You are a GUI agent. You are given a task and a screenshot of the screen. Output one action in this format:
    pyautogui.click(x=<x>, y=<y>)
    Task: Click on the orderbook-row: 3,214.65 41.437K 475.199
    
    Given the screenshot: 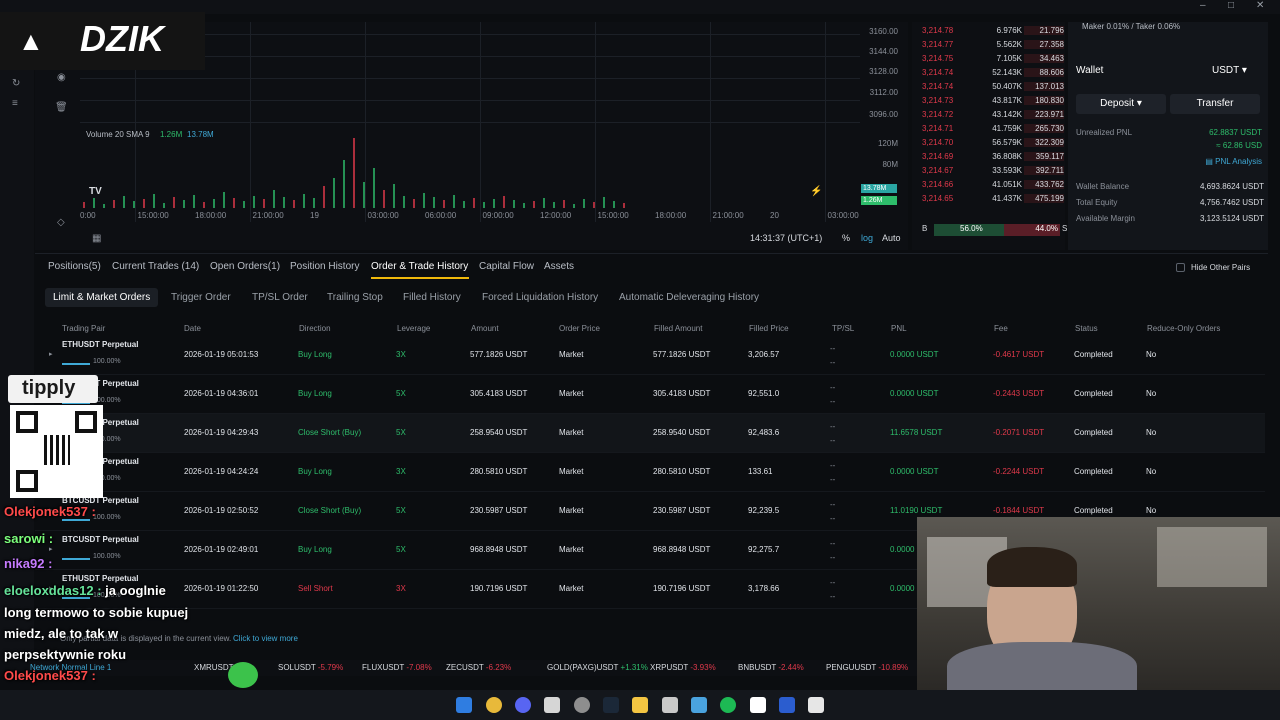 What is the action you would take?
    pyautogui.click(x=988, y=200)
    